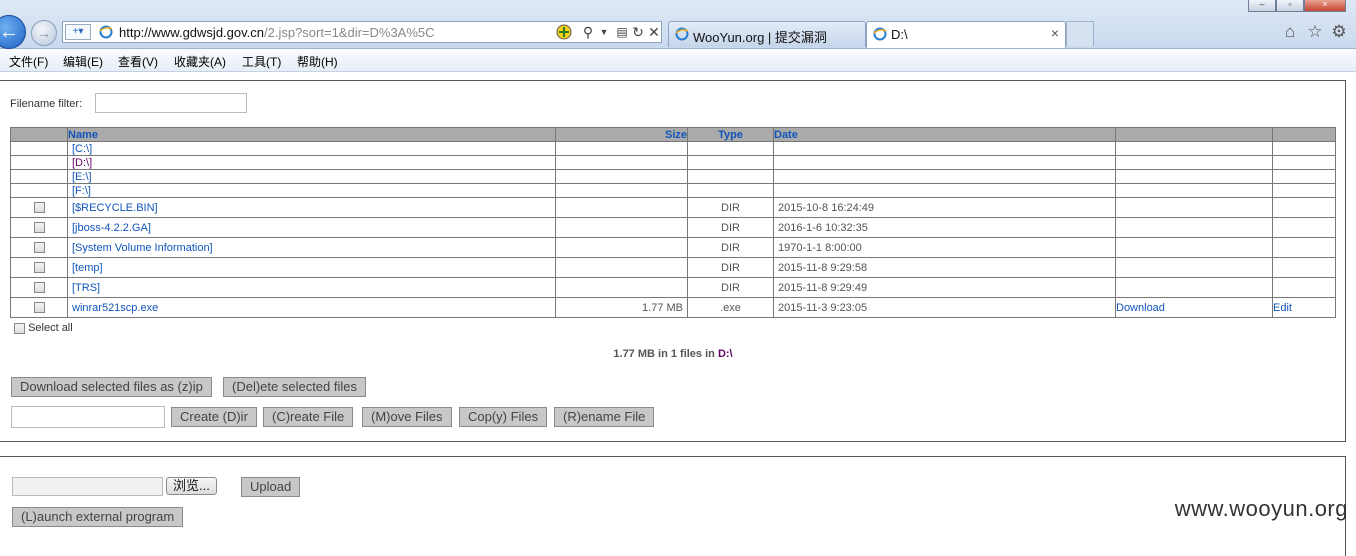 This screenshot has width=1356, height=556. I want to click on menu-view: 查看(V), so click(138, 61).